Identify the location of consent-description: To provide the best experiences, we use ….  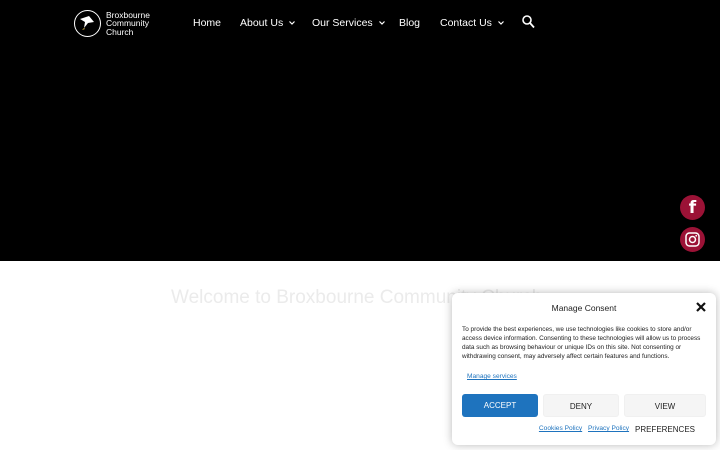
(581, 343).